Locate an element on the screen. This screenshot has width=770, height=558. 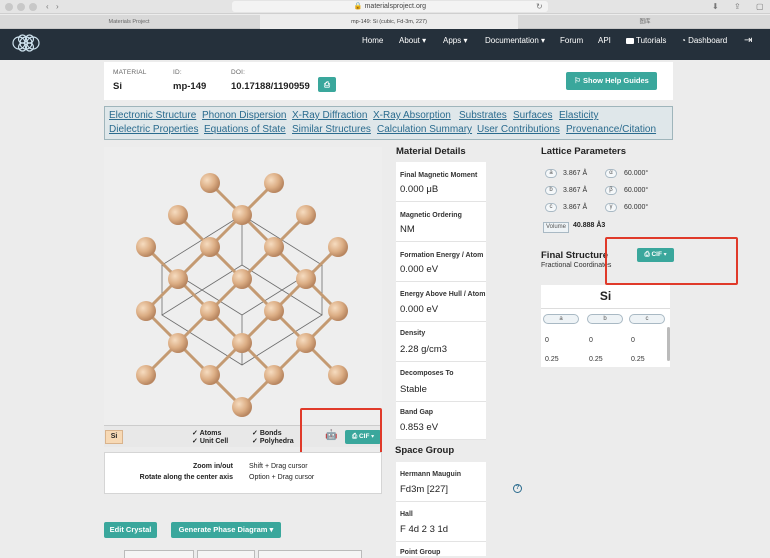
prop-value: 0.000 μB is located at coordinates (419, 189).